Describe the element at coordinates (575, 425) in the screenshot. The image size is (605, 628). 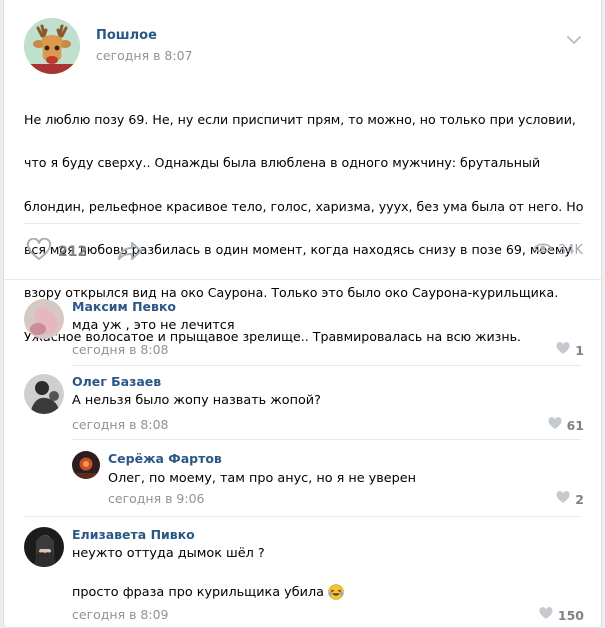
I see `comment-like-count: 61` at that location.